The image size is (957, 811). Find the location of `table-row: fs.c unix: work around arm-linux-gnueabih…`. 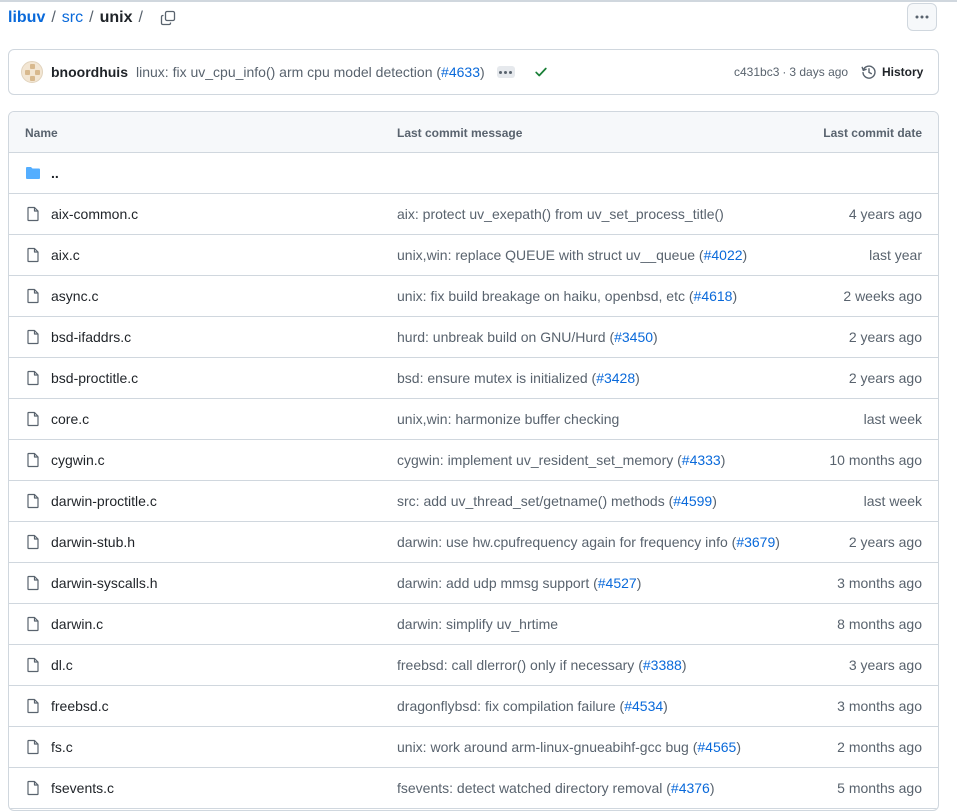

table-row: fs.c unix: work around arm-linux-gnueabih… is located at coordinates (473, 747).